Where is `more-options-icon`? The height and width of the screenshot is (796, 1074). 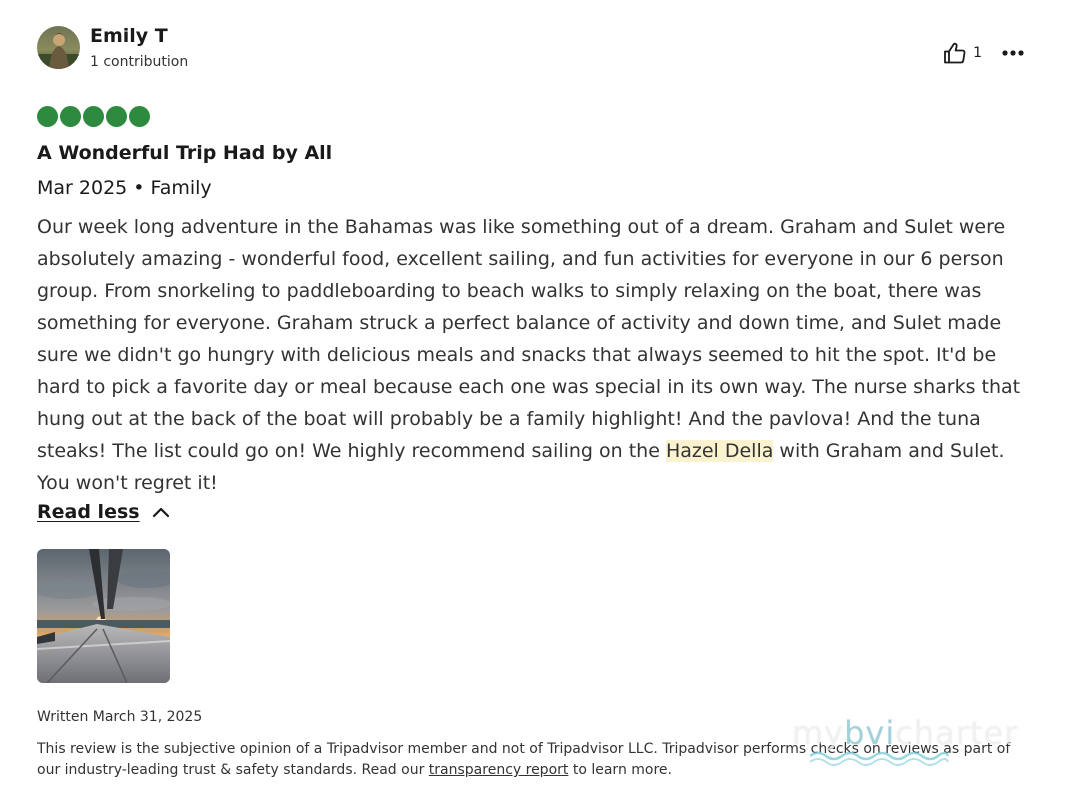 more-options-icon is located at coordinates (1013, 53).